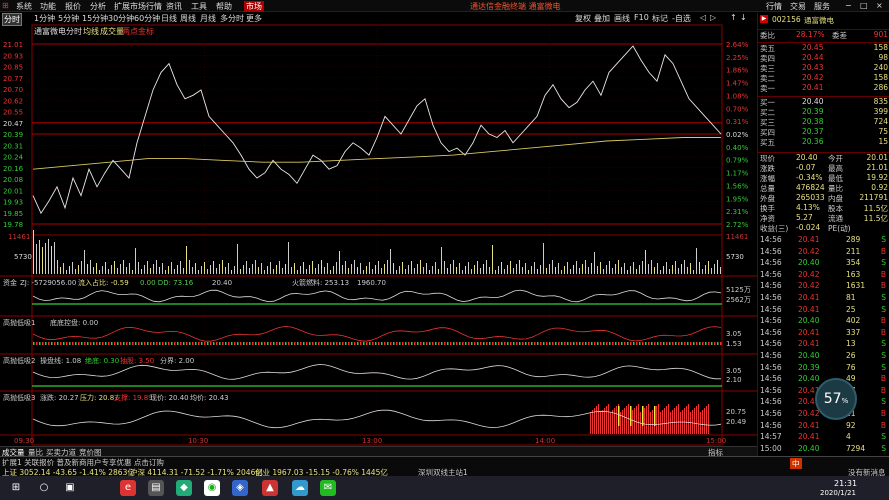 This screenshot has height=500, width=889. I want to click on tab-15min: 15分钟, so click(95, 18).